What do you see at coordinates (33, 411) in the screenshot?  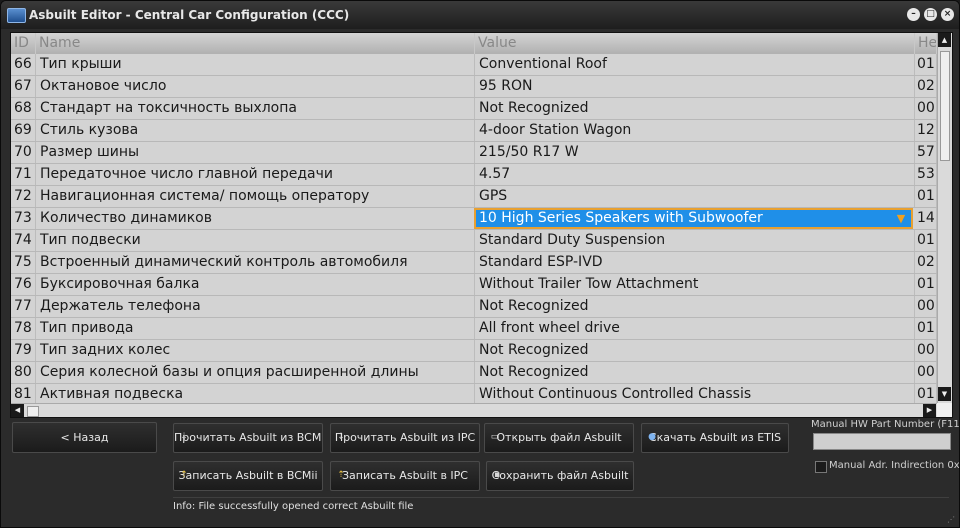 I see `horizontal-scroll-thumb` at bounding box center [33, 411].